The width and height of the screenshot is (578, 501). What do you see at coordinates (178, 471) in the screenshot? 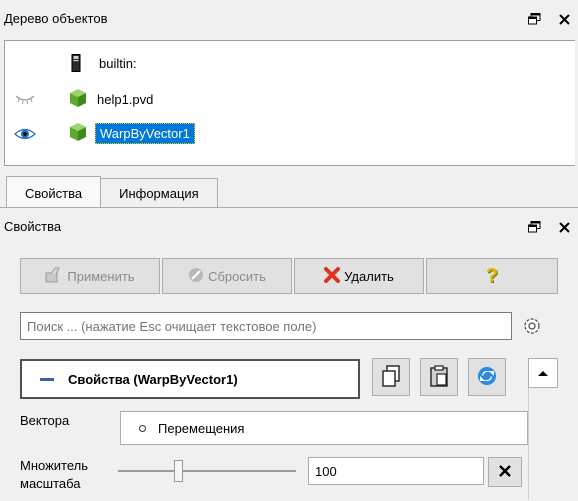
I see `scale-slider-handle` at bounding box center [178, 471].